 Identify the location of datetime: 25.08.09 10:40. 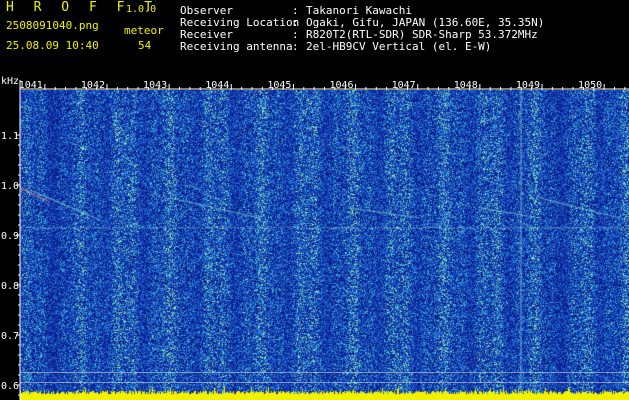
(52, 45).